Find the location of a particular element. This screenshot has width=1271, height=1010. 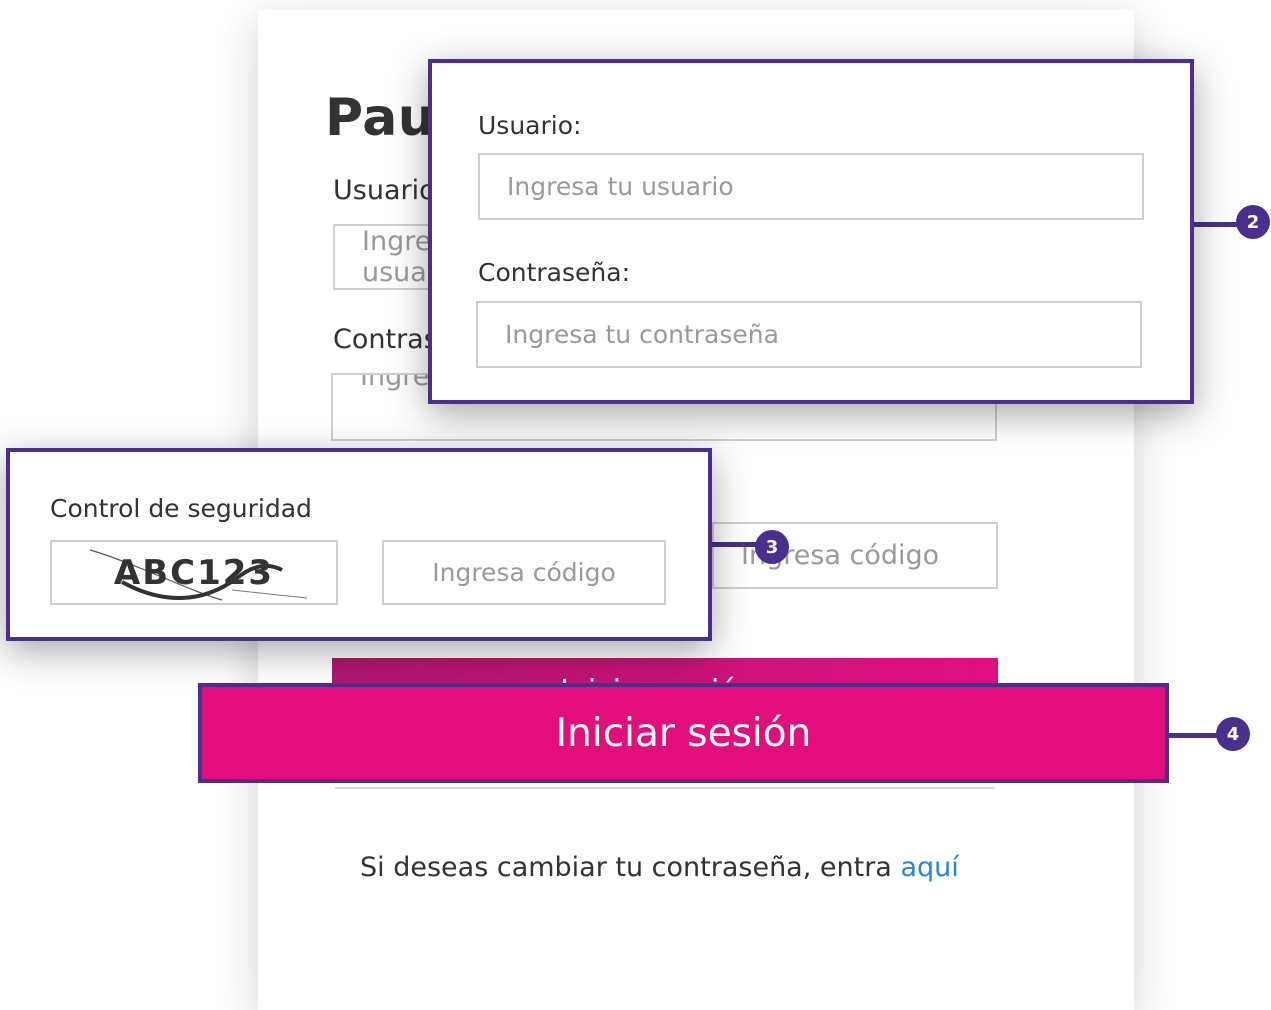

security-label: Control de seguridad is located at coordinates (181, 508).